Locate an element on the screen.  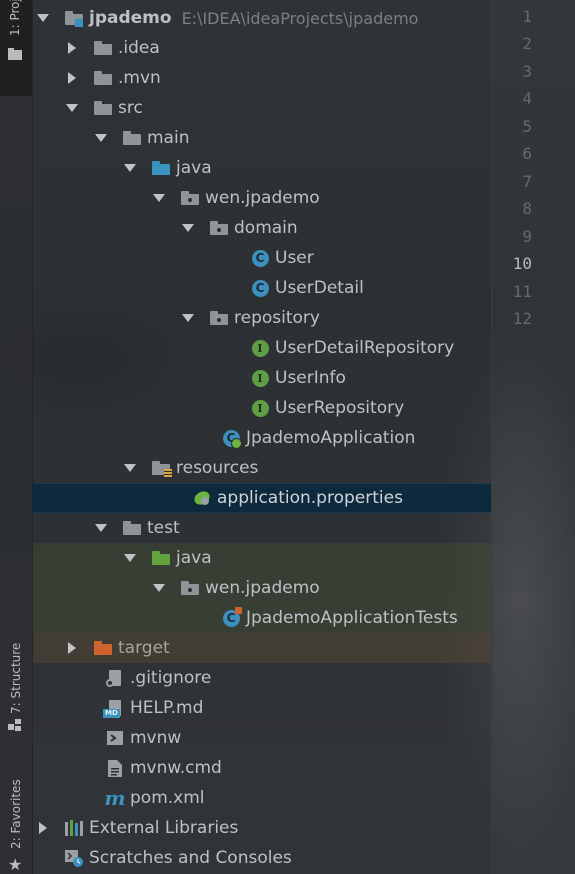
editor-gutter: 1 2 3 4 5 6 7 8 9 10 11 12 is located at coordinates (533, 437).